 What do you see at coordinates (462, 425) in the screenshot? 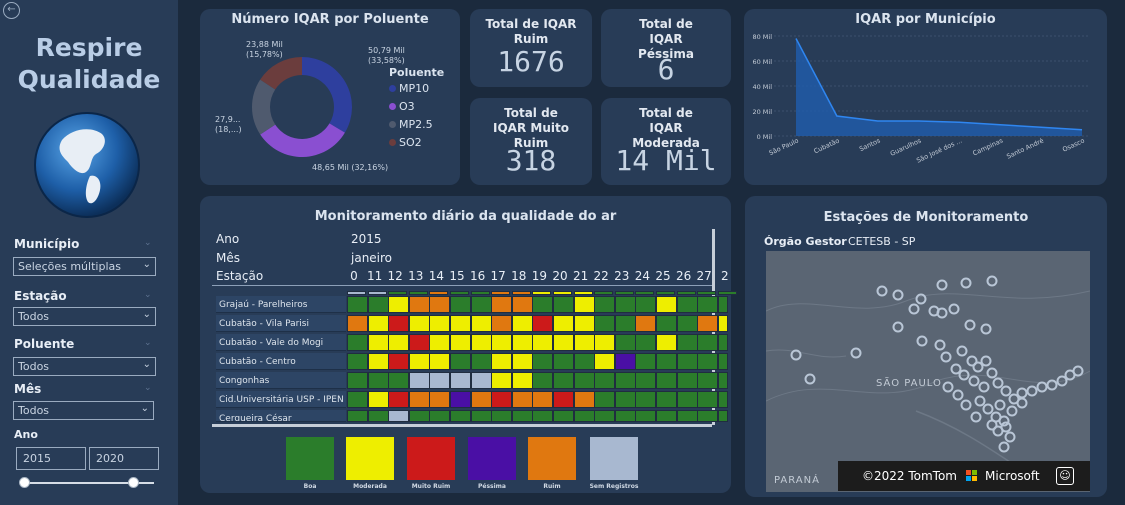
I see `matrix-horizontal-scrollbar` at bounding box center [462, 425].